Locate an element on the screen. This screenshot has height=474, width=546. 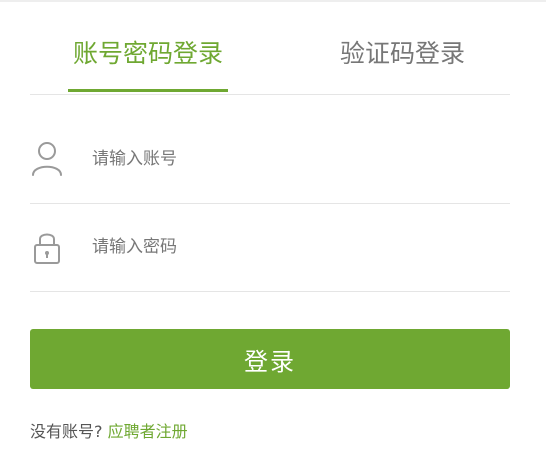
register-prompt: 没有账号? is located at coordinates (66, 431).